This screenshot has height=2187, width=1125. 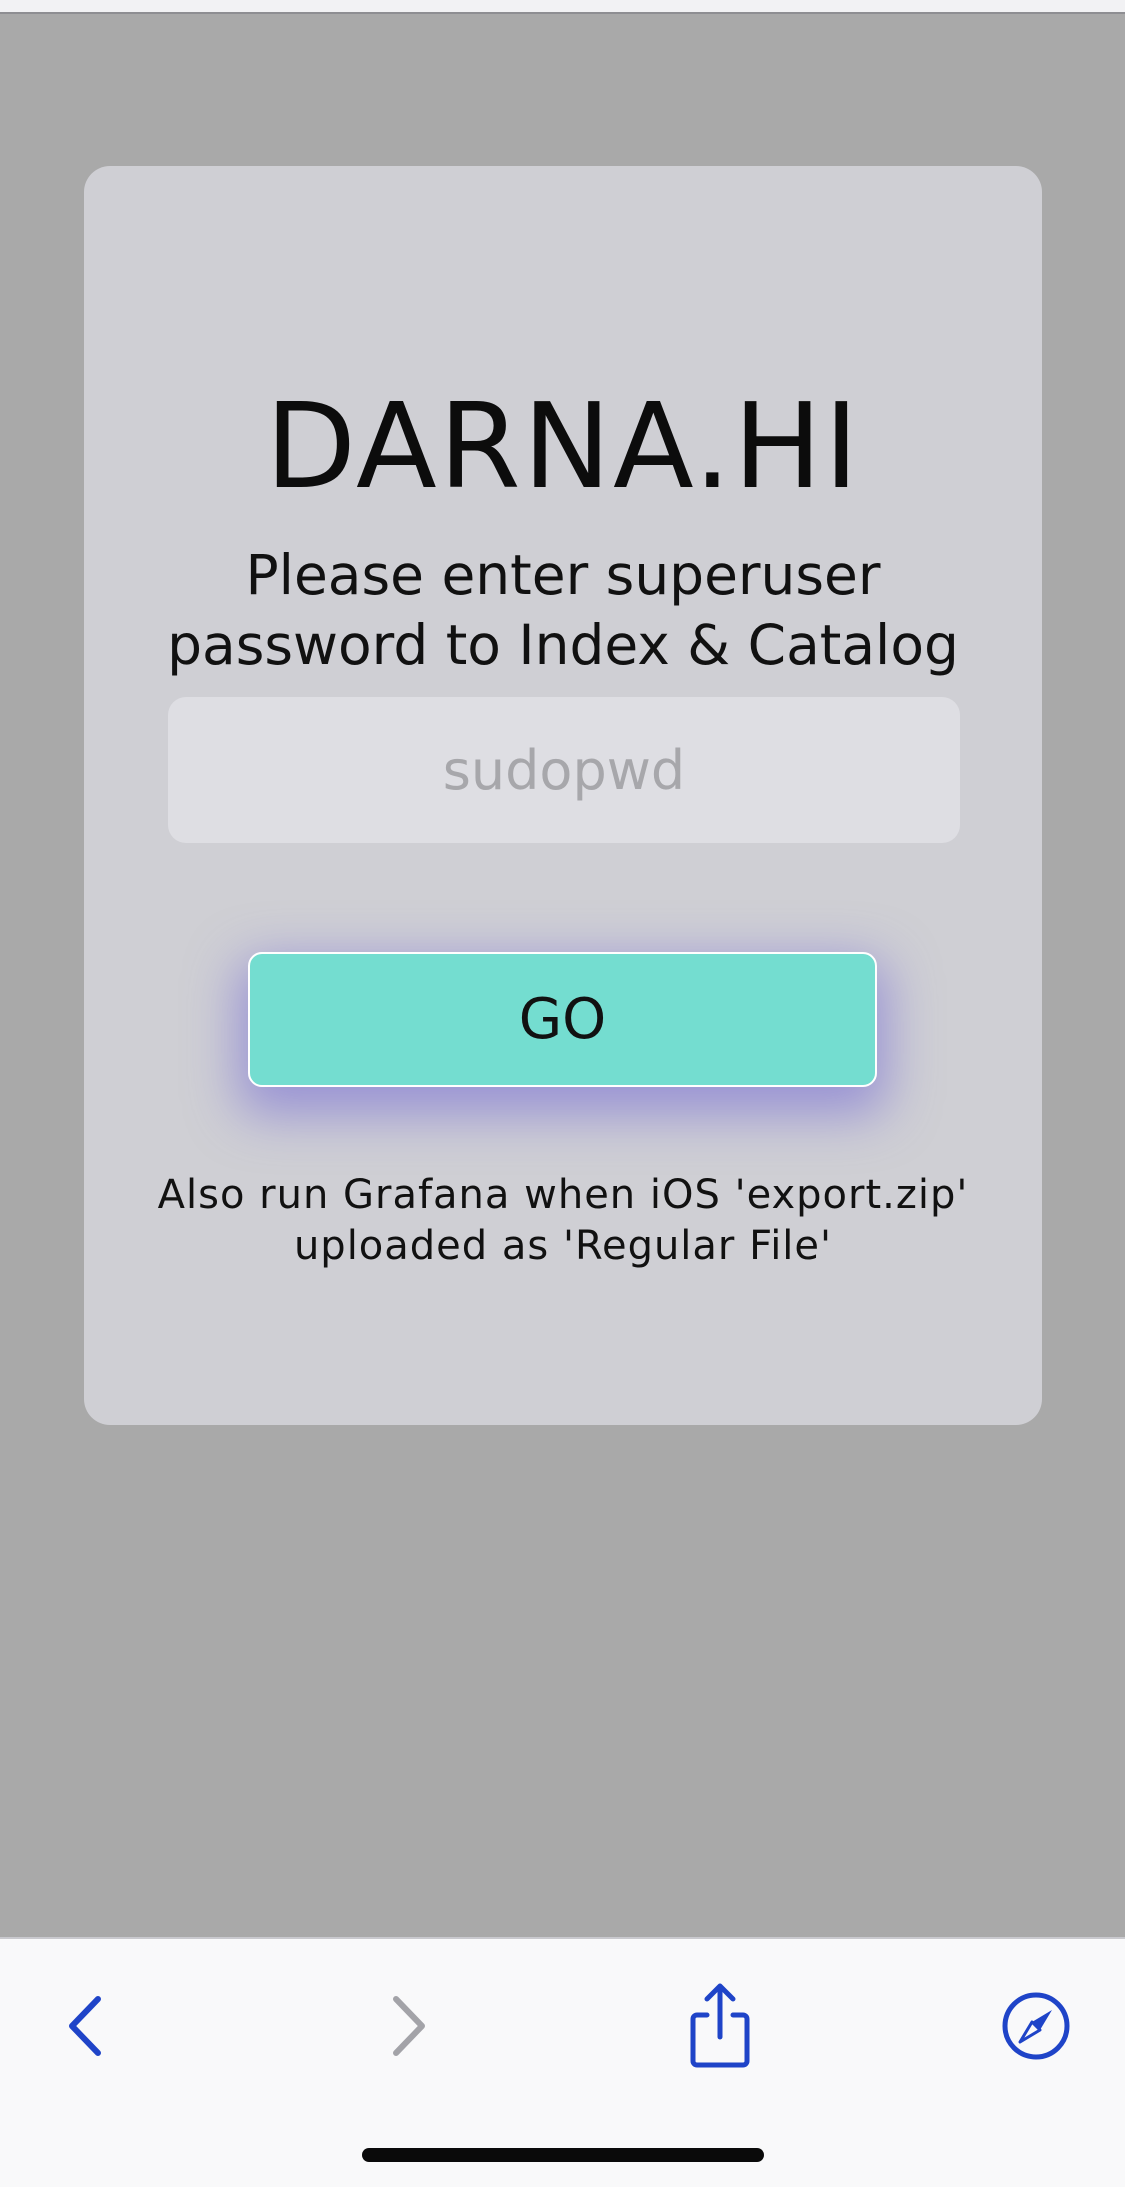 What do you see at coordinates (563, 575) in the screenshot?
I see `instruction-line-1: Please enter superuser` at bounding box center [563, 575].